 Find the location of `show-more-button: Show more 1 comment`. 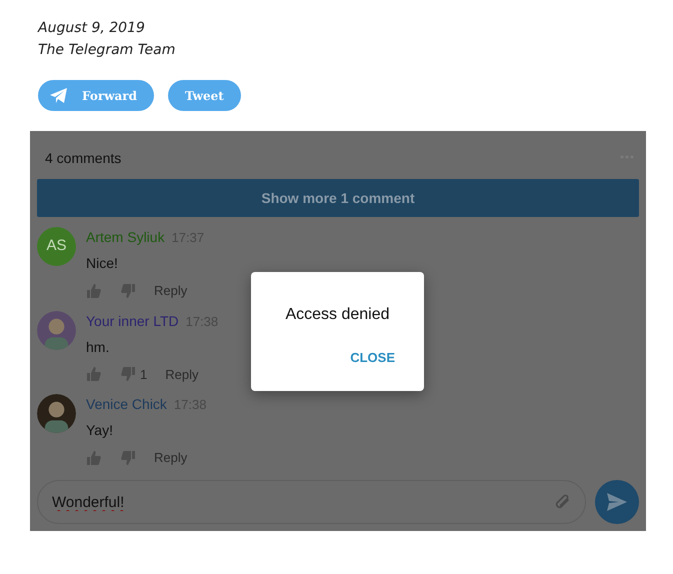

show-more-button: Show more 1 comment is located at coordinates (338, 198).